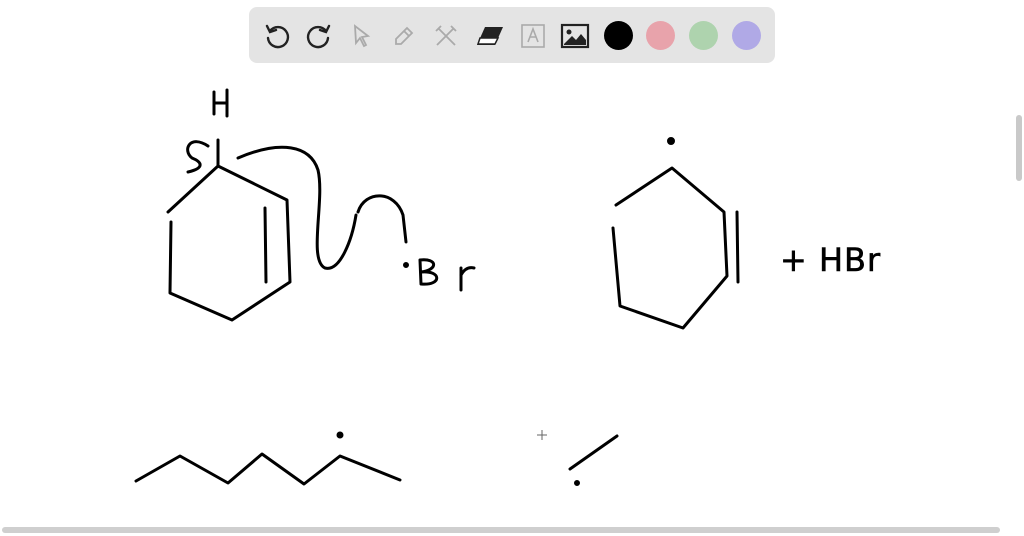 This screenshot has height=536, width=1024. Describe the element at coordinates (490, 36) in the screenshot. I see `eraser-icon` at that location.